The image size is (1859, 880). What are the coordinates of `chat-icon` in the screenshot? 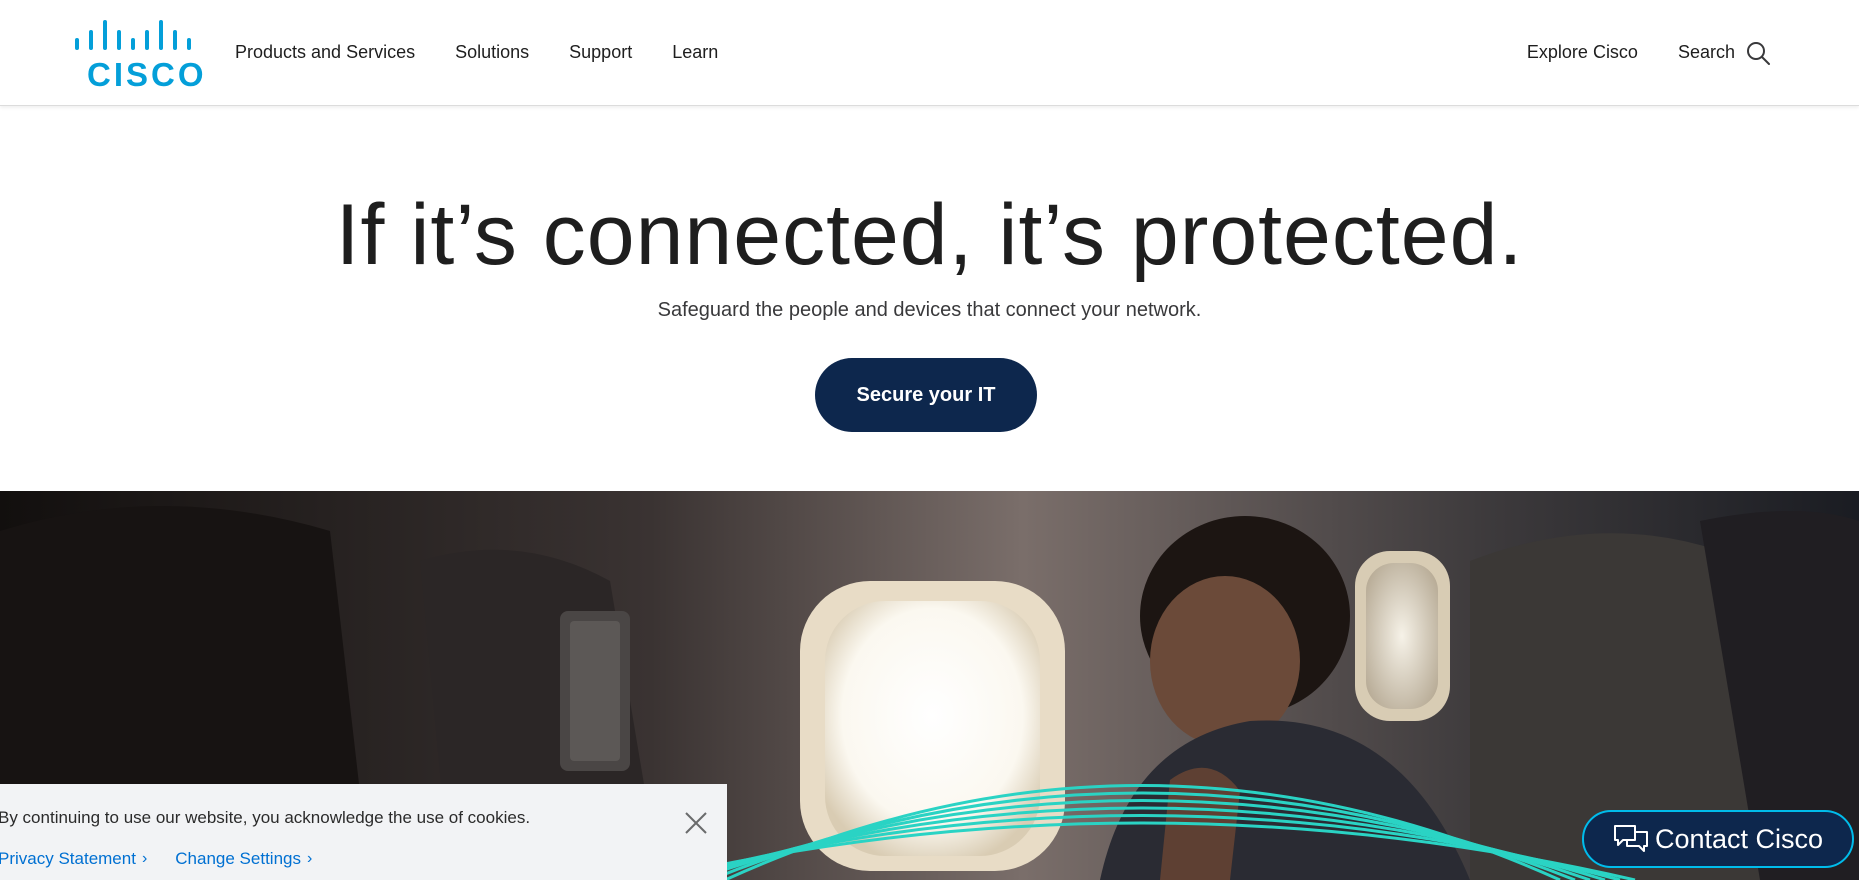 It's located at (1630, 838).